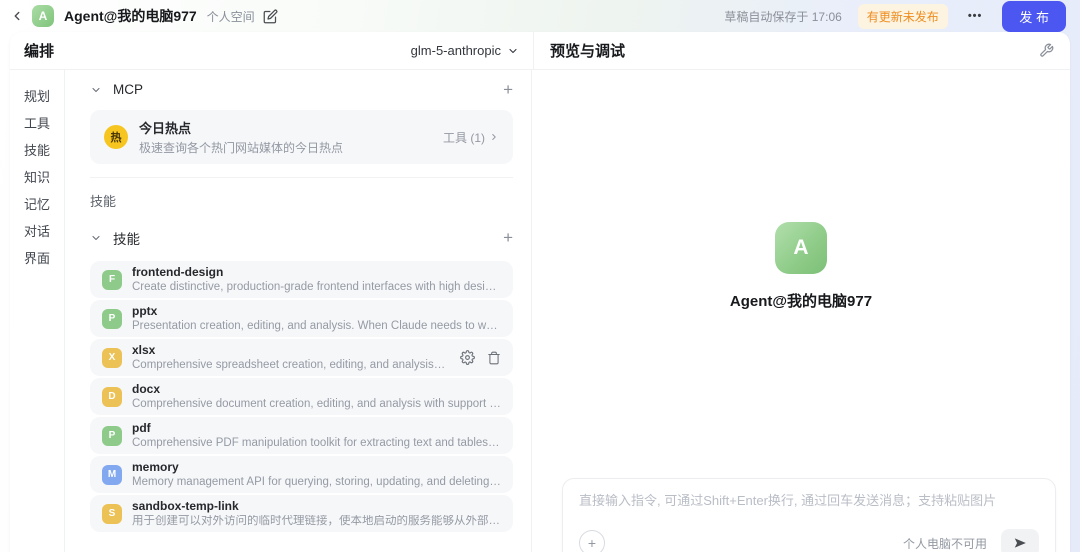  I want to click on skill-name: sandbox-temp-link, so click(185, 505).